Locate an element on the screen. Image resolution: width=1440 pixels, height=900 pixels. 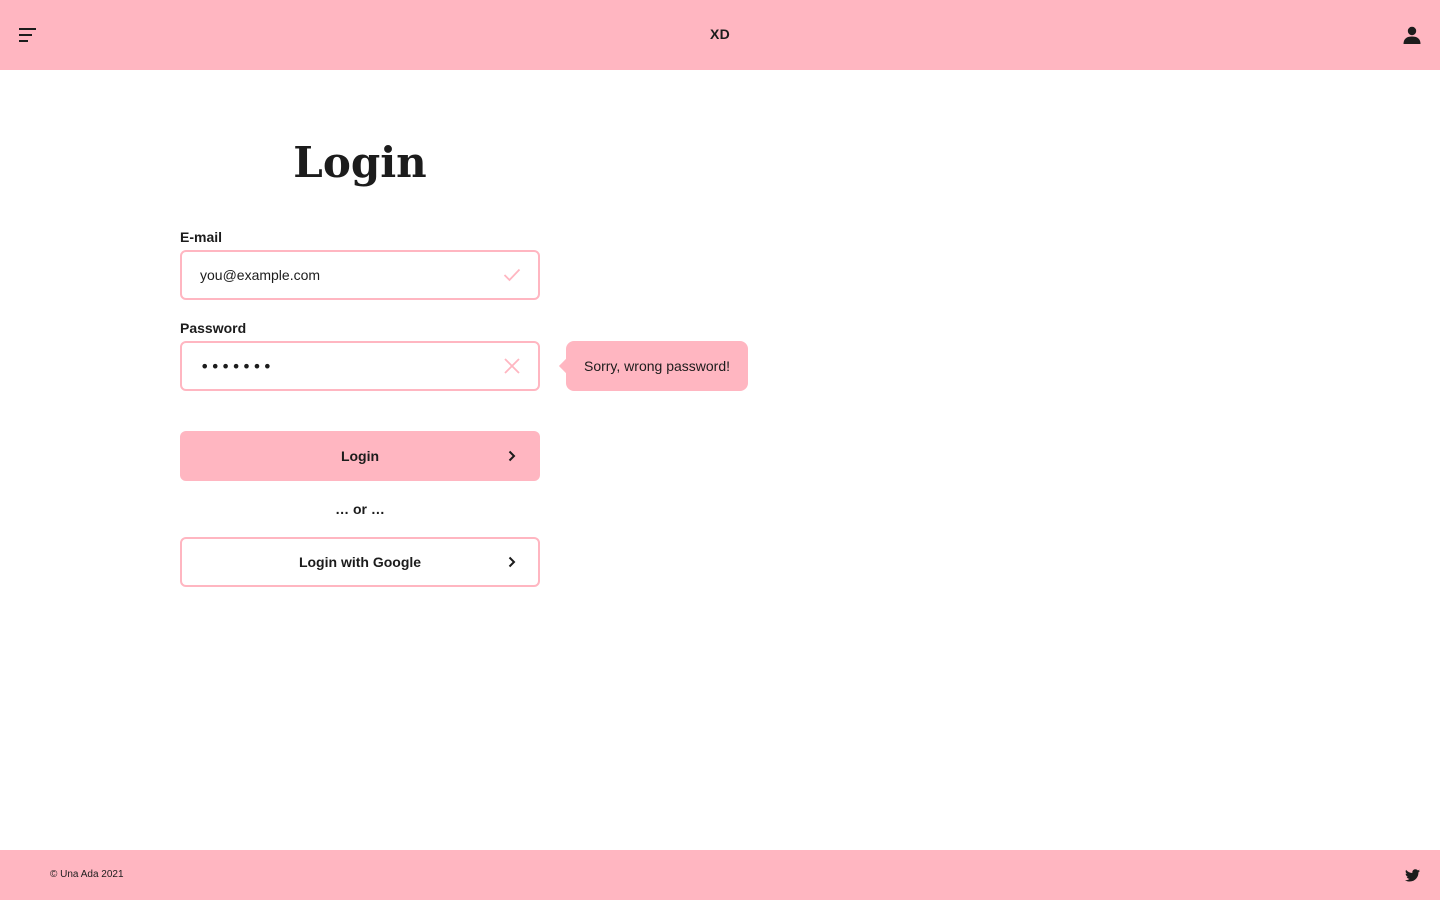
top-bar: XD is located at coordinates (720, 35).